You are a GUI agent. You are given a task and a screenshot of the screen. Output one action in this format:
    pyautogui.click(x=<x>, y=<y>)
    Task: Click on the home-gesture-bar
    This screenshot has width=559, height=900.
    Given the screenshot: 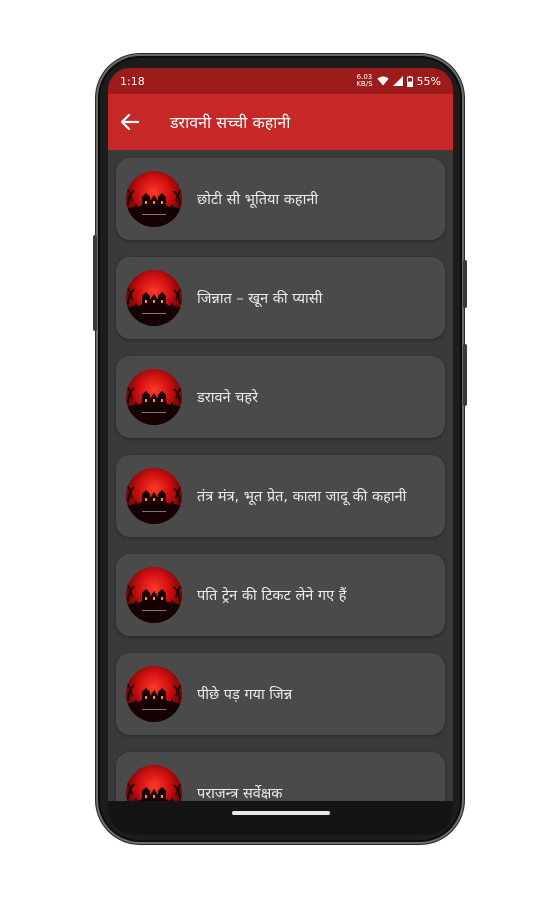 What is the action you would take?
    pyautogui.click(x=280, y=813)
    